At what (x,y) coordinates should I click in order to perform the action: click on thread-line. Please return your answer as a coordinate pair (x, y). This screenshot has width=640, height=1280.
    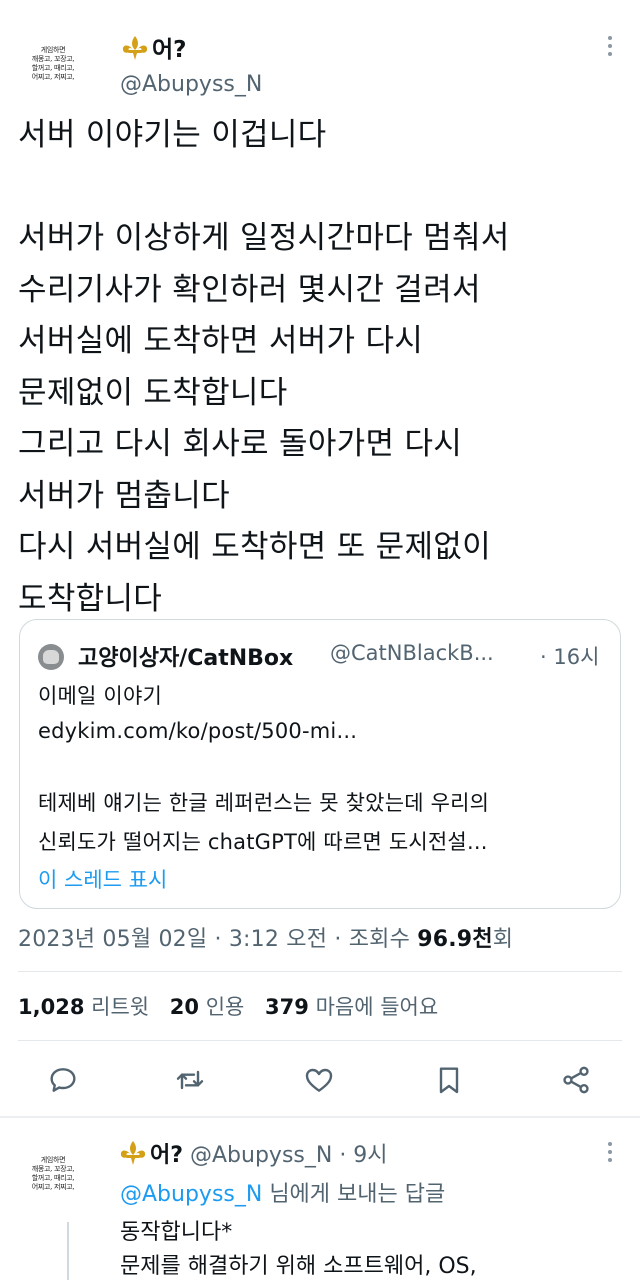
    Looking at the image, I should click on (68, 1251).